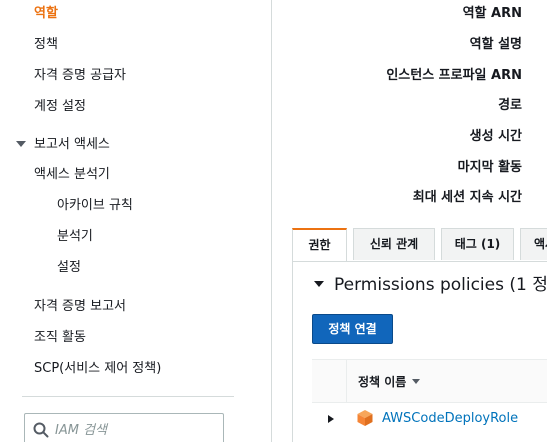 Image resolution: width=547 pixels, height=442 pixels. I want to click on sidebar-section-access-reports: 보고서 액세스, so click(63, 145).